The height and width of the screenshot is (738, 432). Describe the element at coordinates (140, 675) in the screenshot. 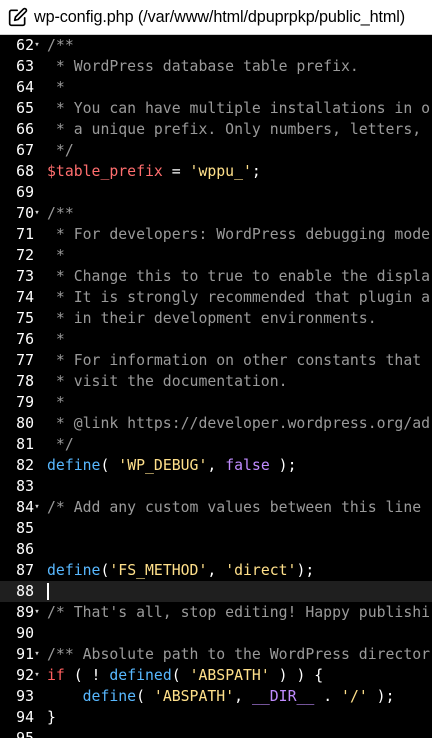

I see `code-token-func: defined` at that location.